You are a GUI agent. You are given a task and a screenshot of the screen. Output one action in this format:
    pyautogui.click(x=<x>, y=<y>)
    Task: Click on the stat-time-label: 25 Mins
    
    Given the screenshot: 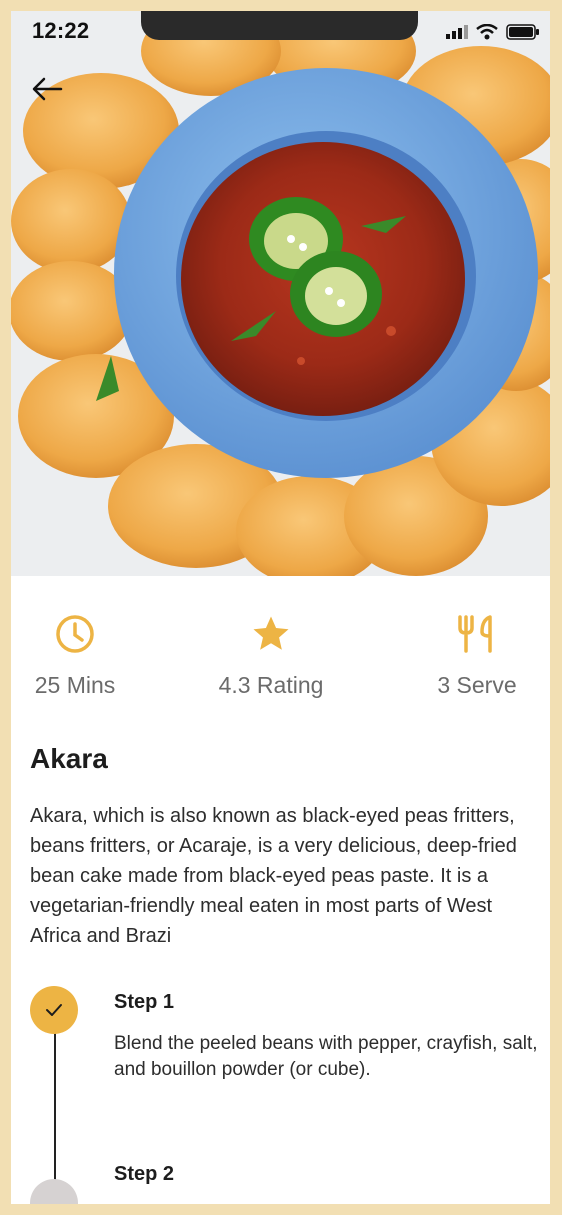 What is the action you would take?
    pyautogui.click(x=75, y=685)
    